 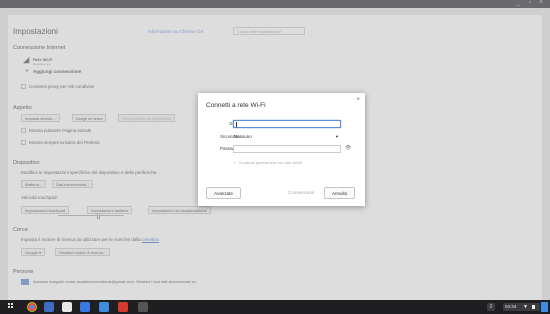 What do you see at coordinates (143, 307) in the screenshot?
I see `settings-app-icon` at bounding box center [143, 307].